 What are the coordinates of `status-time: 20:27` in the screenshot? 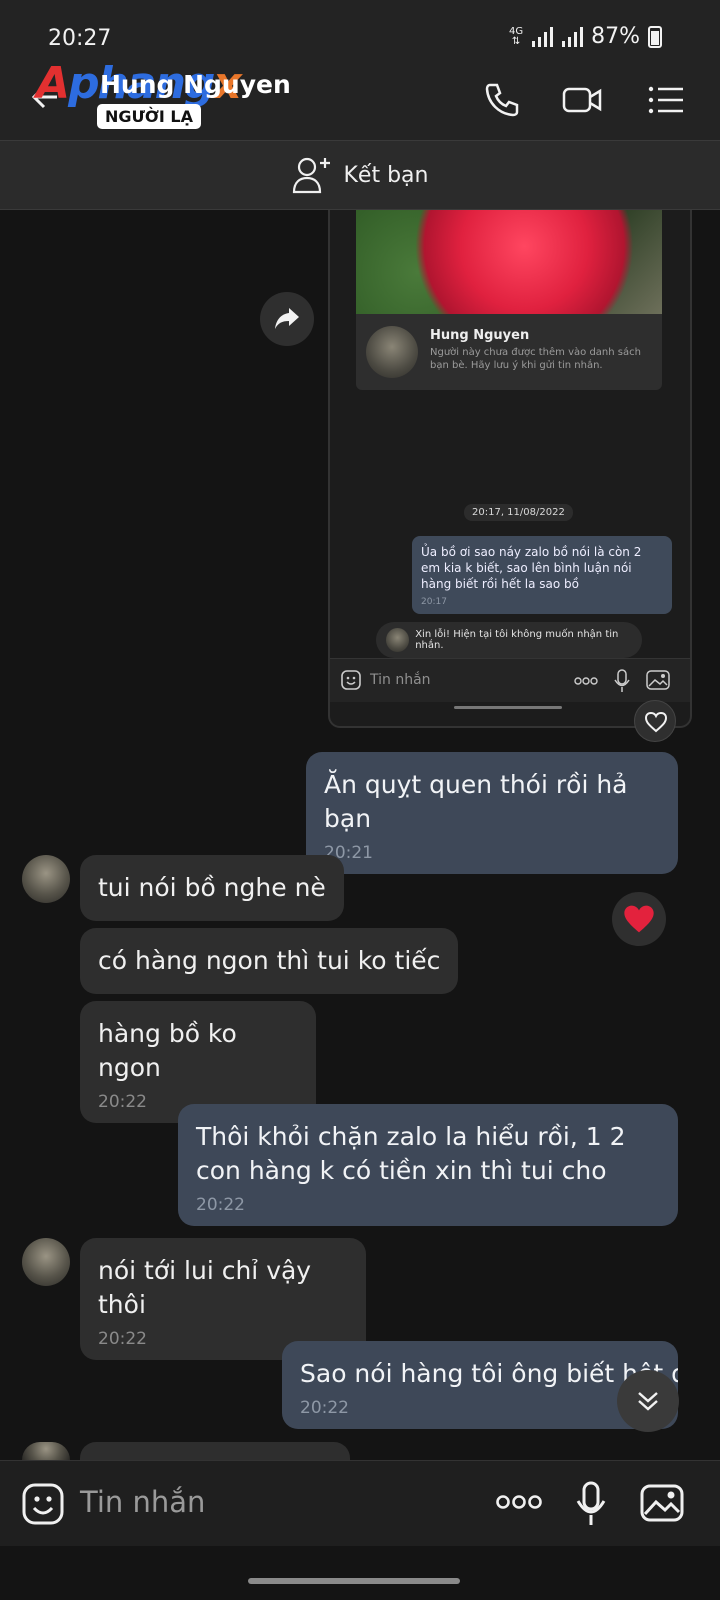 It's located at (80, 38).